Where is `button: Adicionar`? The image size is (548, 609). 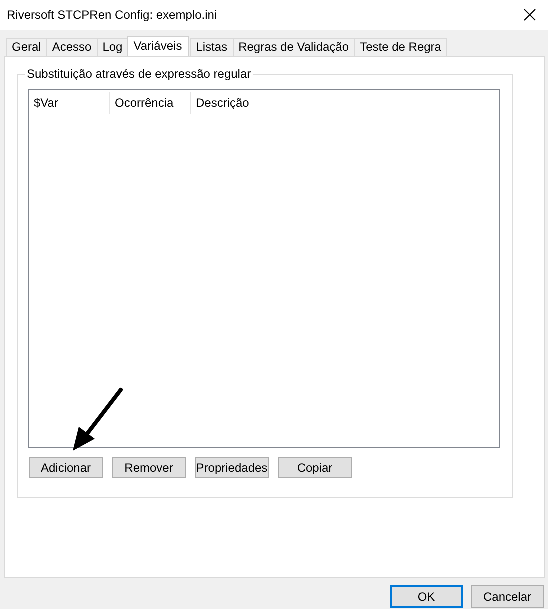 button: Adicionar is located at coordinates (66, 467).